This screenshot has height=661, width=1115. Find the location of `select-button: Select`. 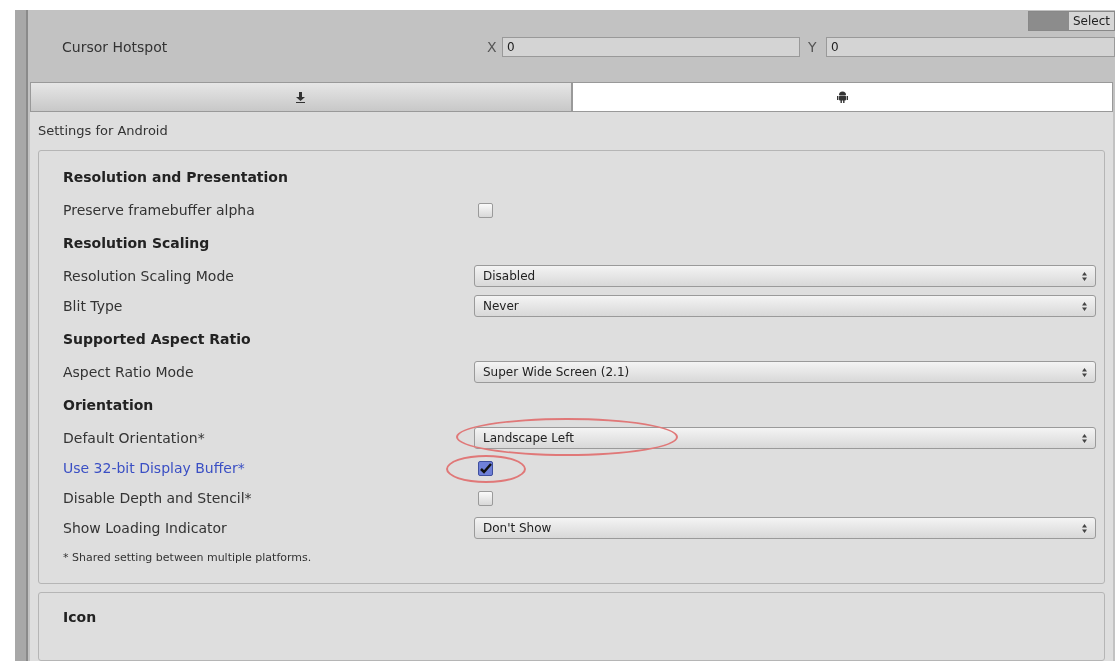

select-button: Select is located at coordinates (1071, 21).